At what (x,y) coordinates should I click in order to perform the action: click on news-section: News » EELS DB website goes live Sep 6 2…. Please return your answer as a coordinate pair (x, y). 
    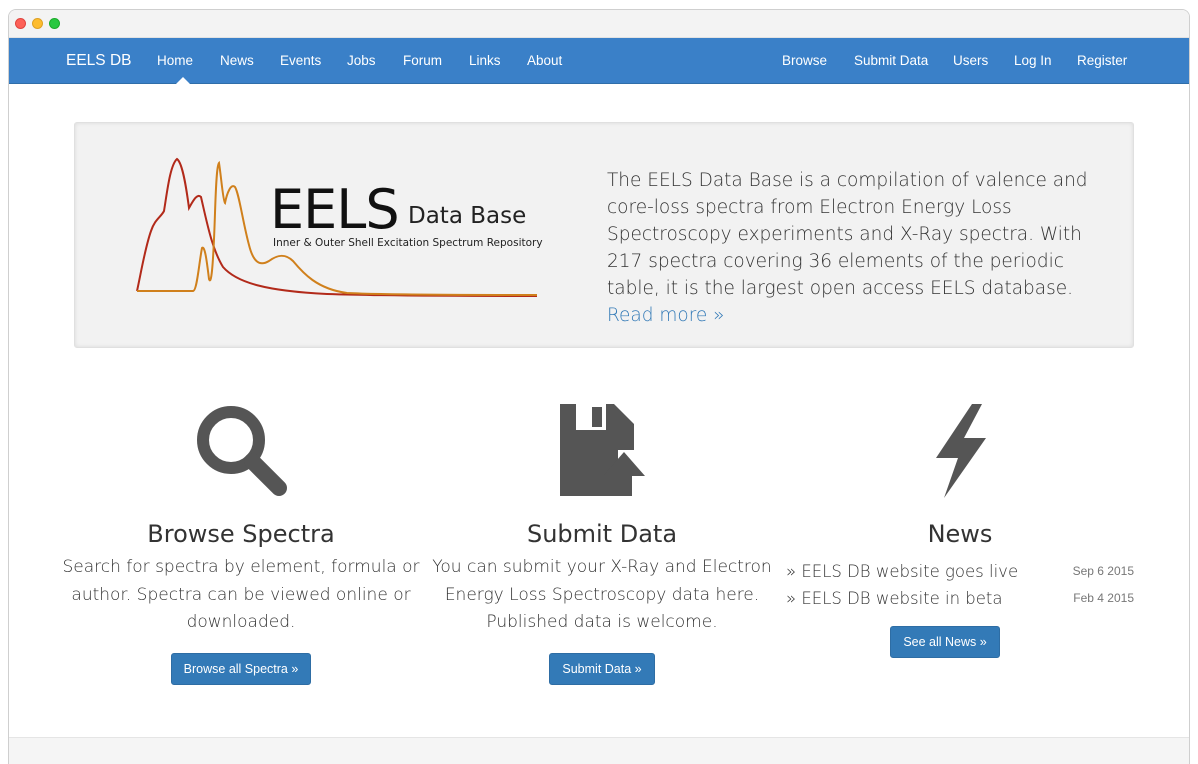
    Looking at the image, I should click on (960, 529).